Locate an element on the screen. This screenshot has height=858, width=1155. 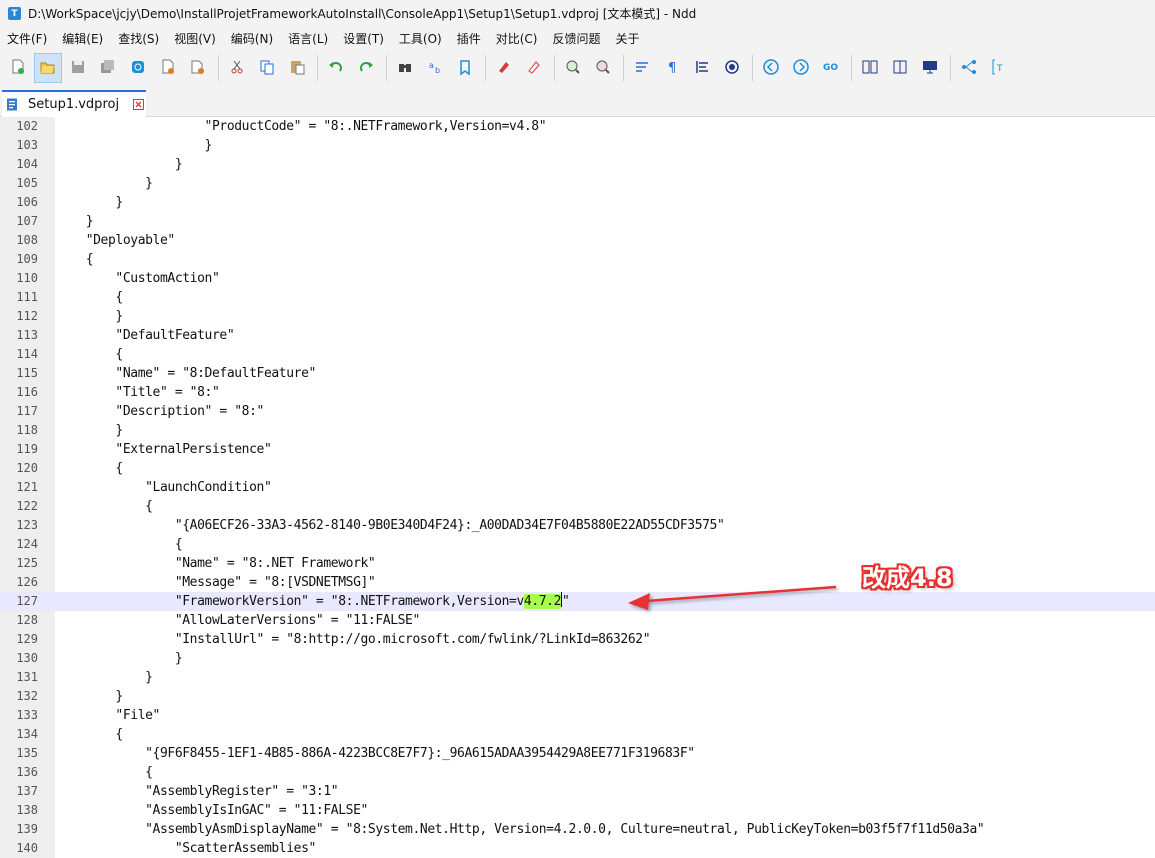
annotation-label: 改成4.8 is located at coordinates (907, 578).